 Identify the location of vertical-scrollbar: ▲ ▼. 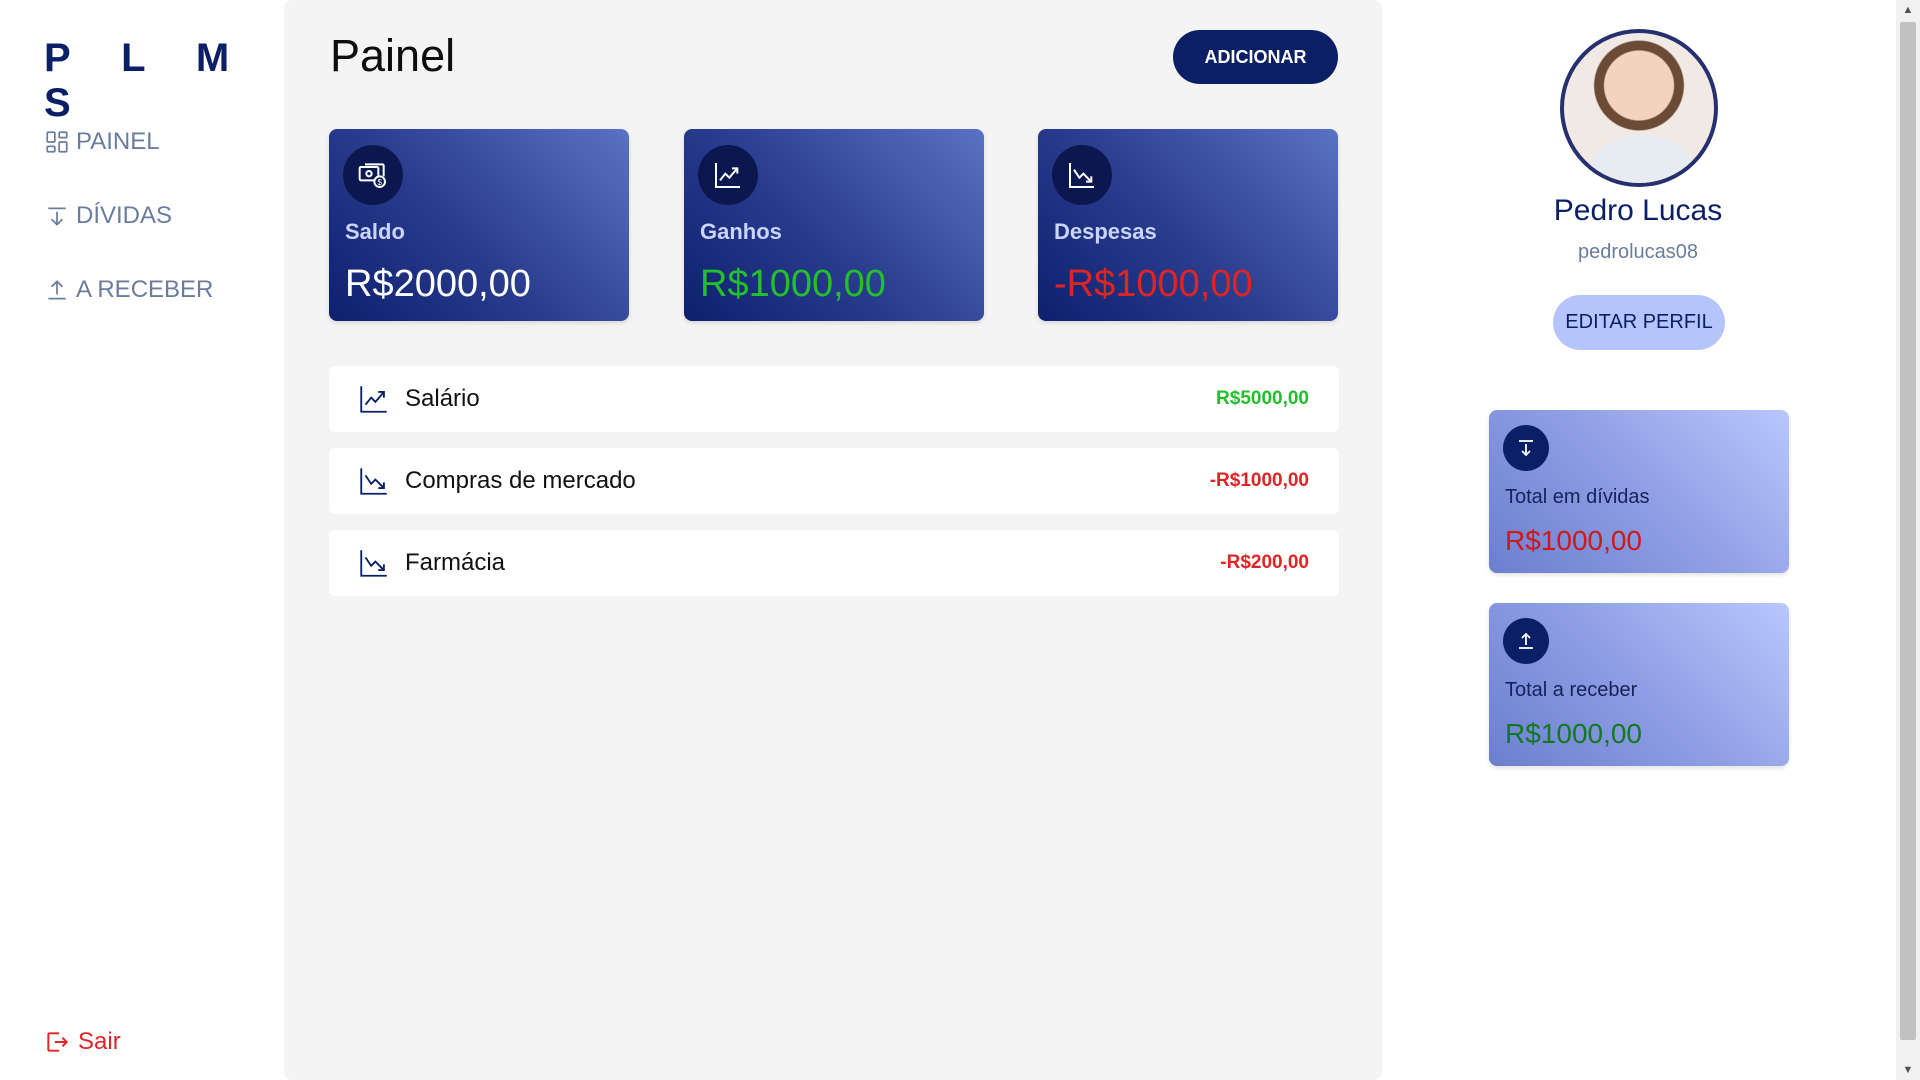
(1908, 540).